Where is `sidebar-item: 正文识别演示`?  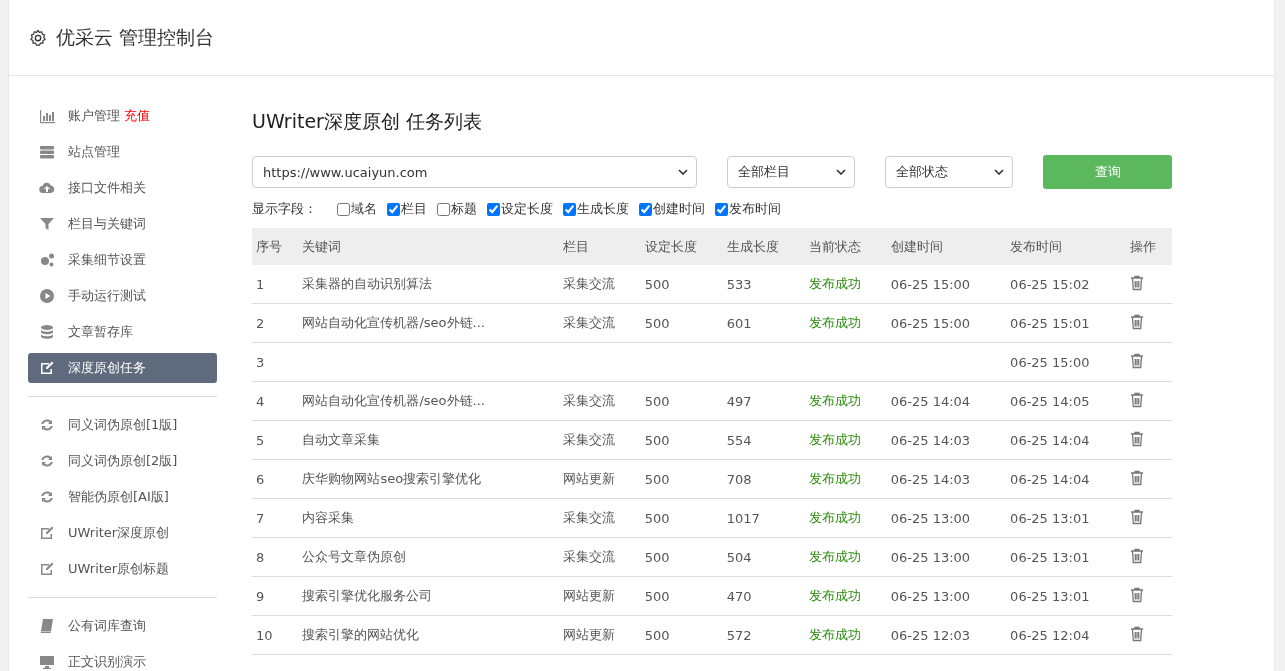
sidebar-item: 正文识别演示 is located at coordinates (122, 659).